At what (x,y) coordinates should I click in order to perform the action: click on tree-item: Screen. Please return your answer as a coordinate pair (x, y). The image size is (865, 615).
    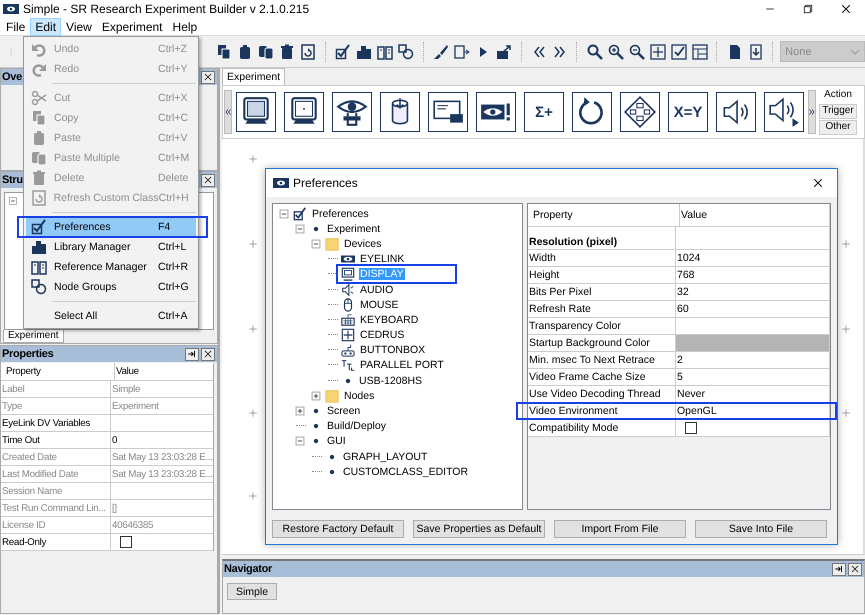
    Looking at the image, I should click on (344, 411).